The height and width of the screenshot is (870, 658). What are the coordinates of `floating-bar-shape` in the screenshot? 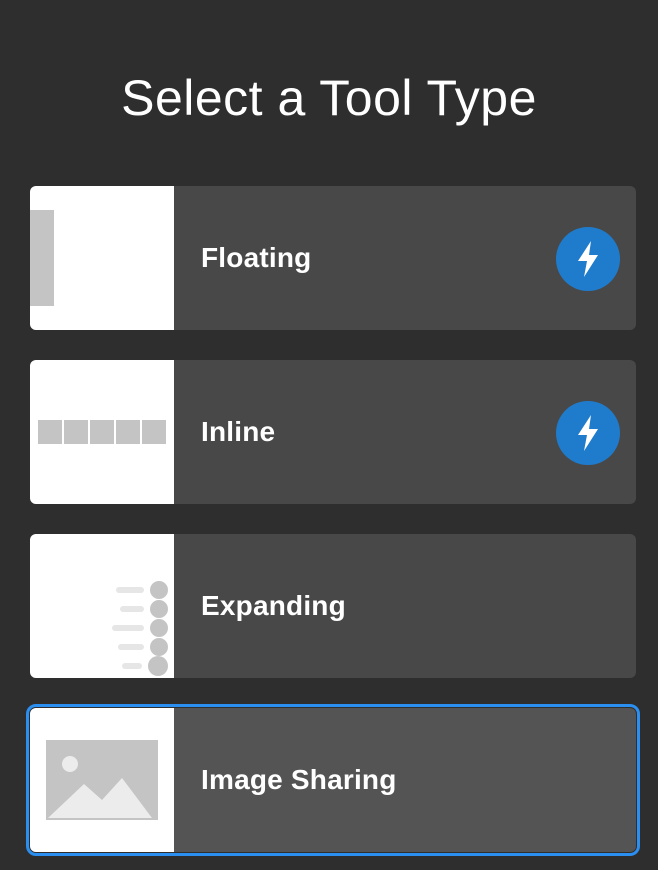 It's located at (42, 258).